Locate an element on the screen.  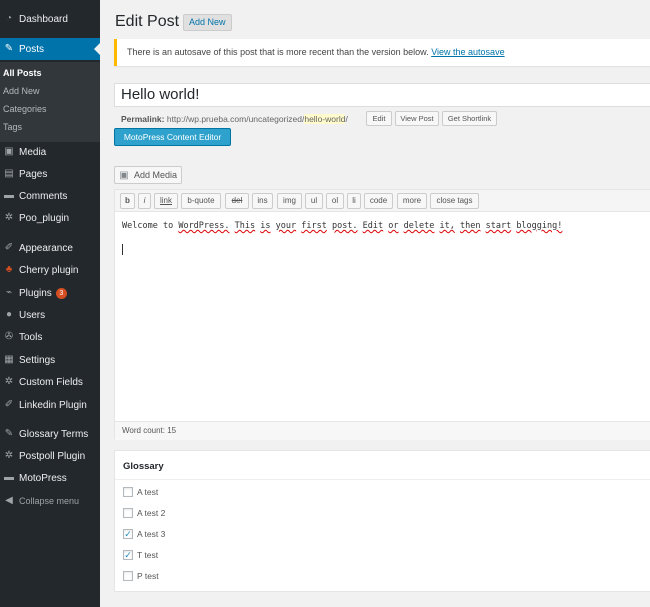
qt-more-button: more is located at coordinates (412, 201).